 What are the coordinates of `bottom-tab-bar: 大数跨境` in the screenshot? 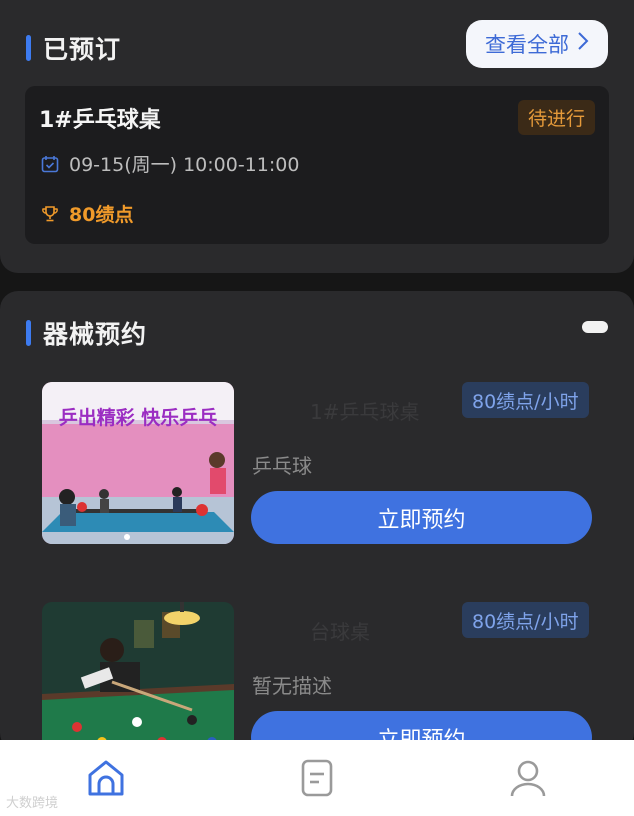 It's located at (317, 778).